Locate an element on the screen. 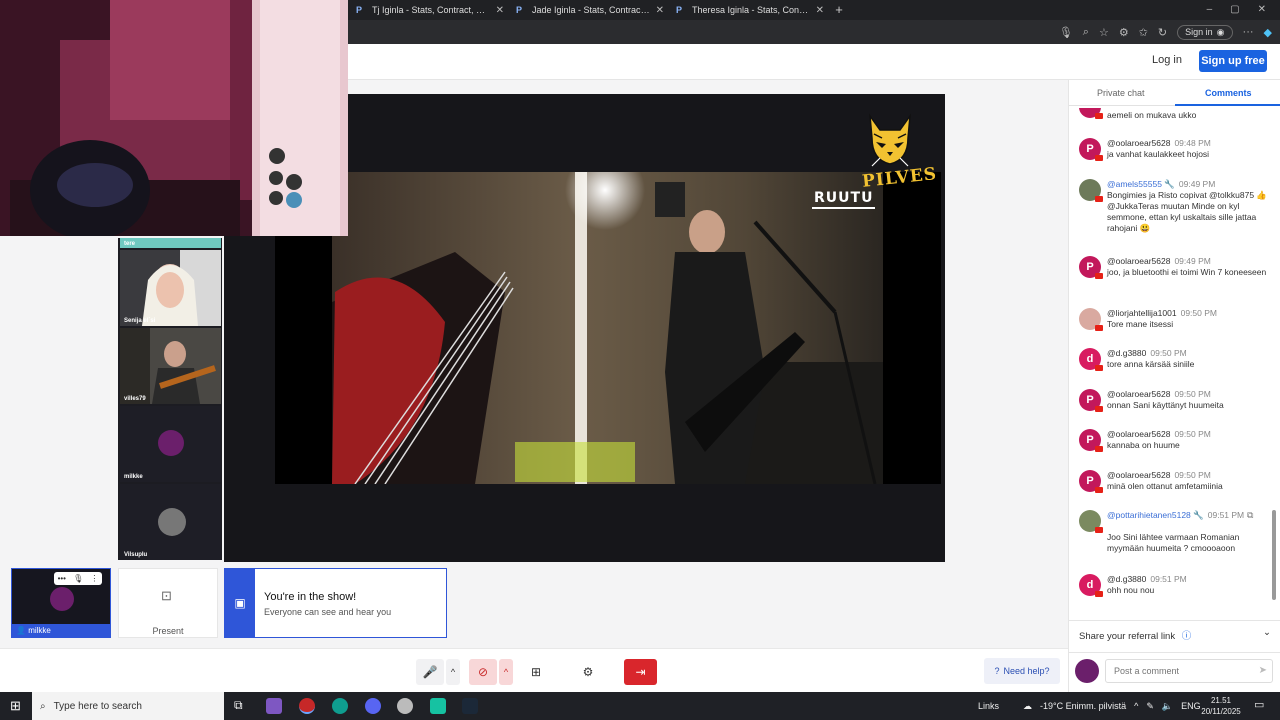 This screenshot has height=720, width=1280. share-screen-button: ⊞ is located at coordinates (536, 672).